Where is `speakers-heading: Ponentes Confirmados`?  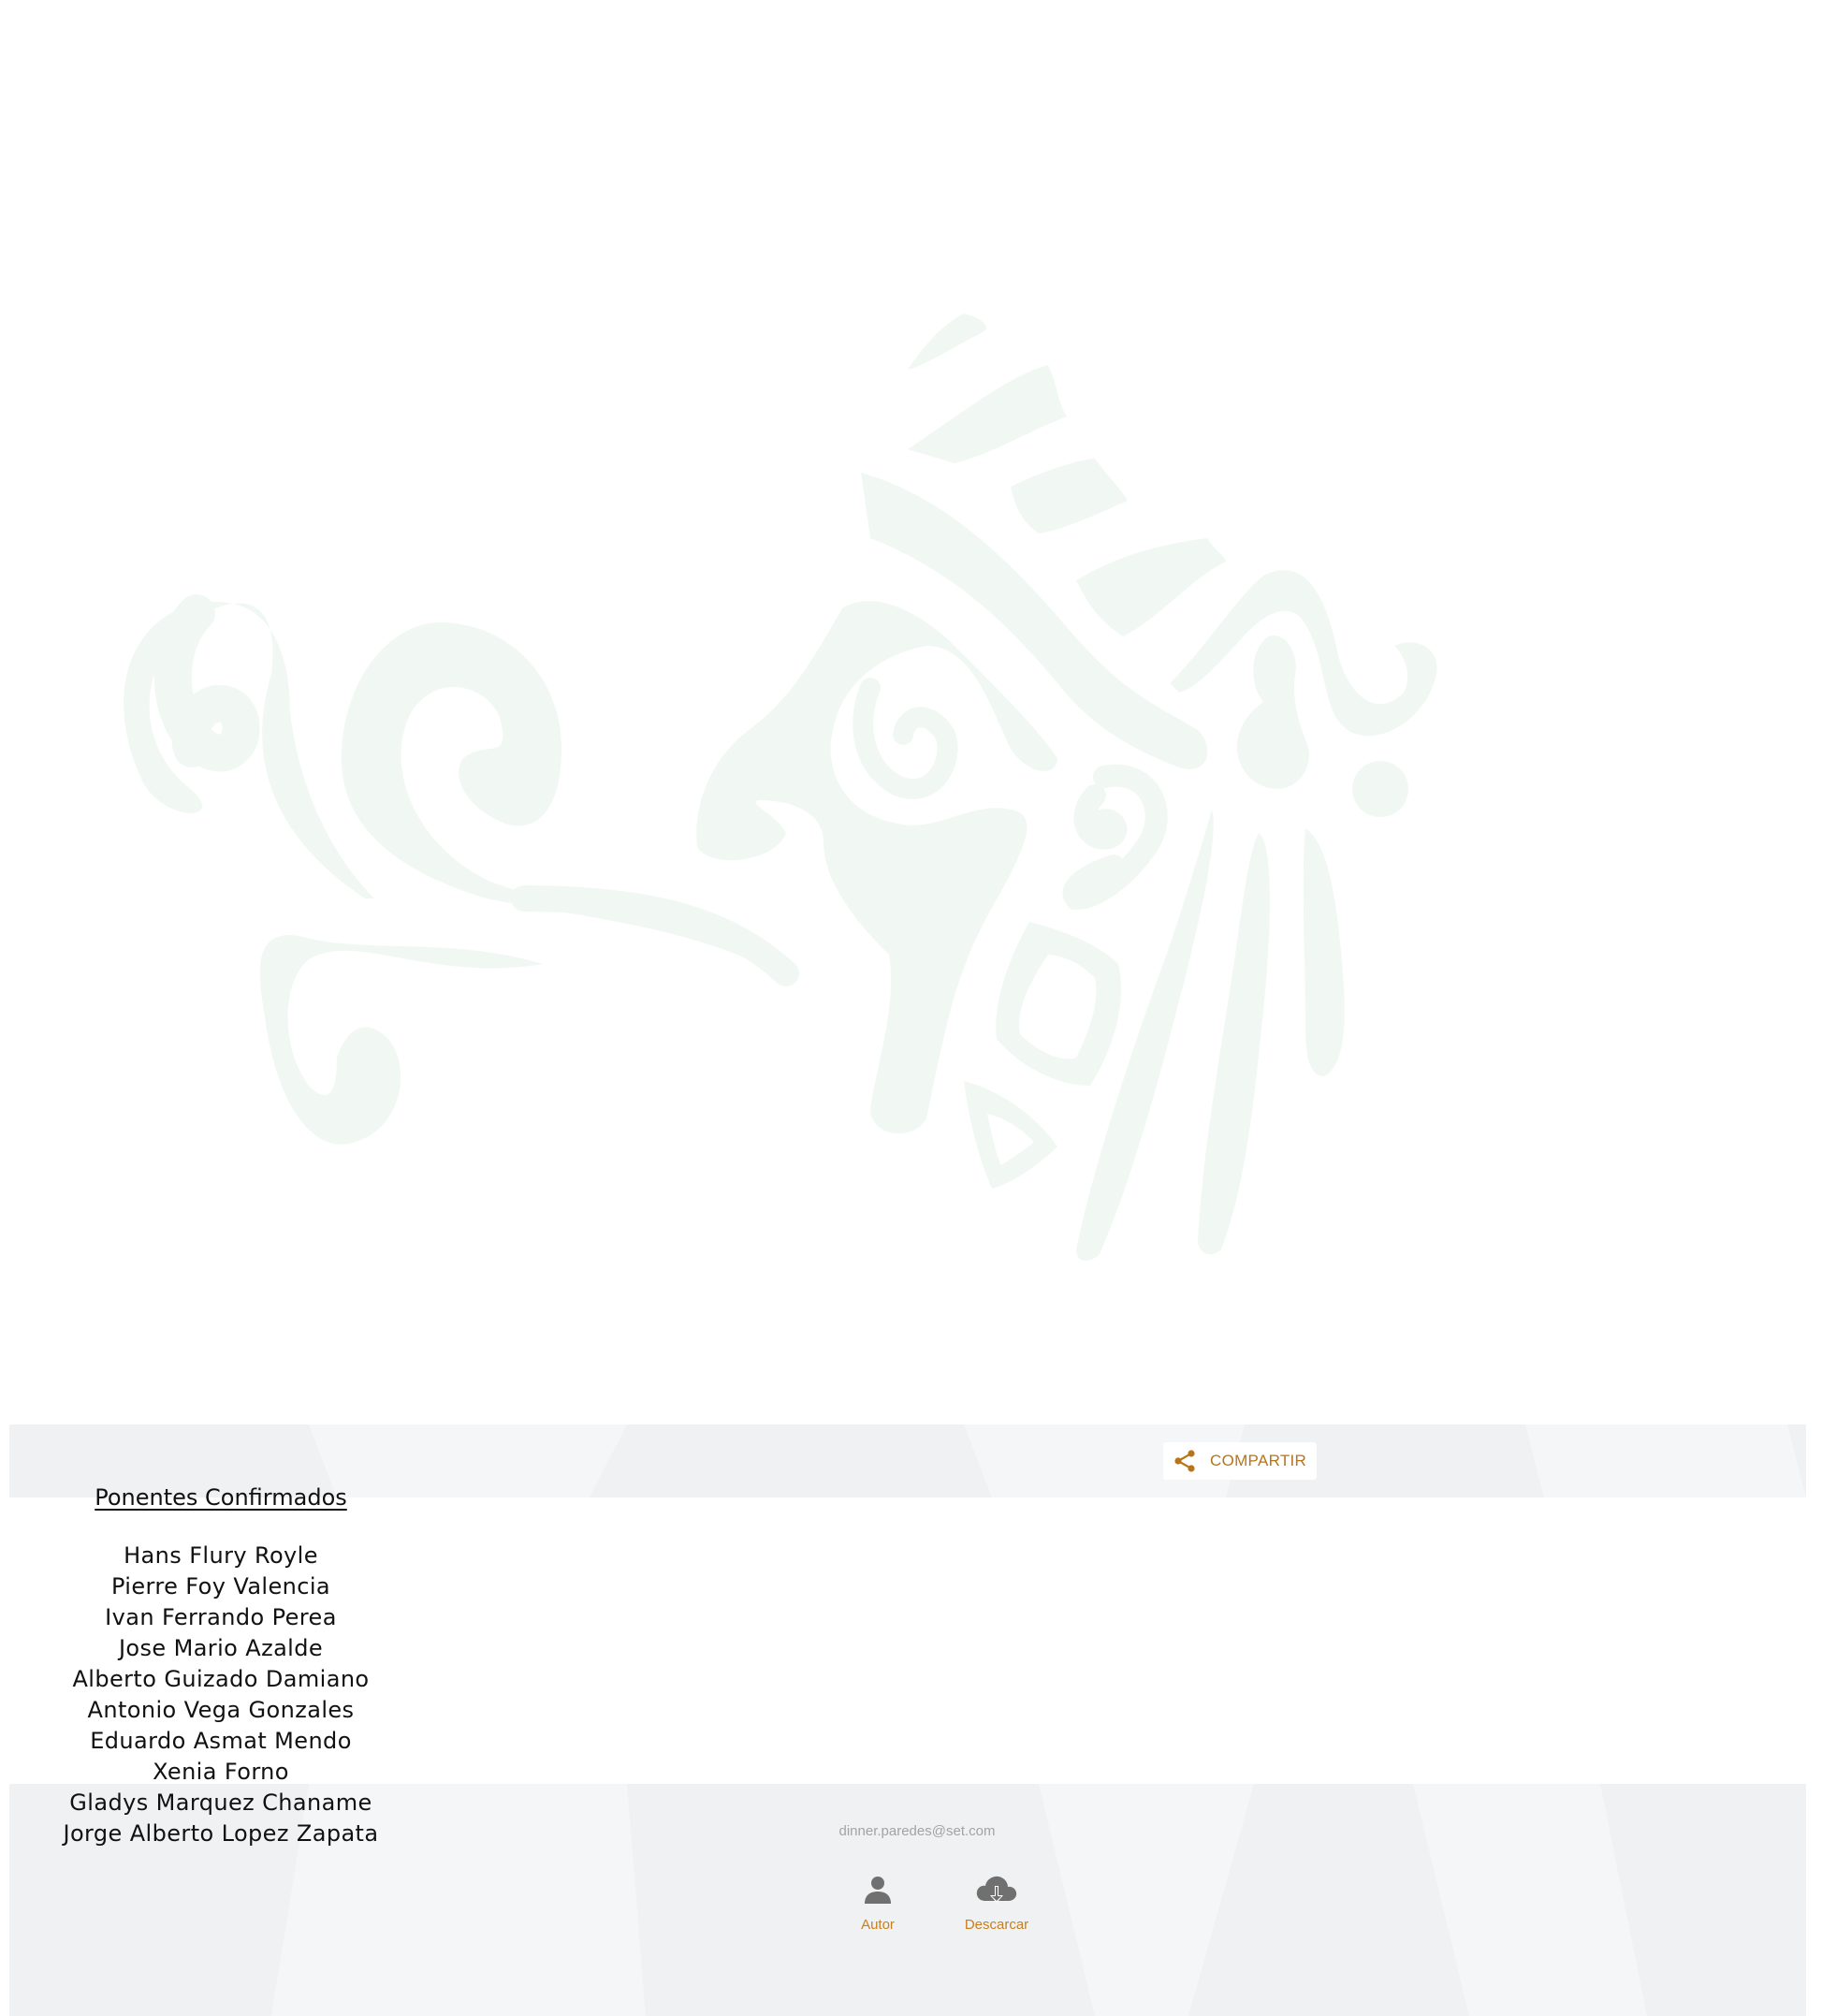 speakers-heading: Ponentes Confirmados is located at coordinates (221, 1497).